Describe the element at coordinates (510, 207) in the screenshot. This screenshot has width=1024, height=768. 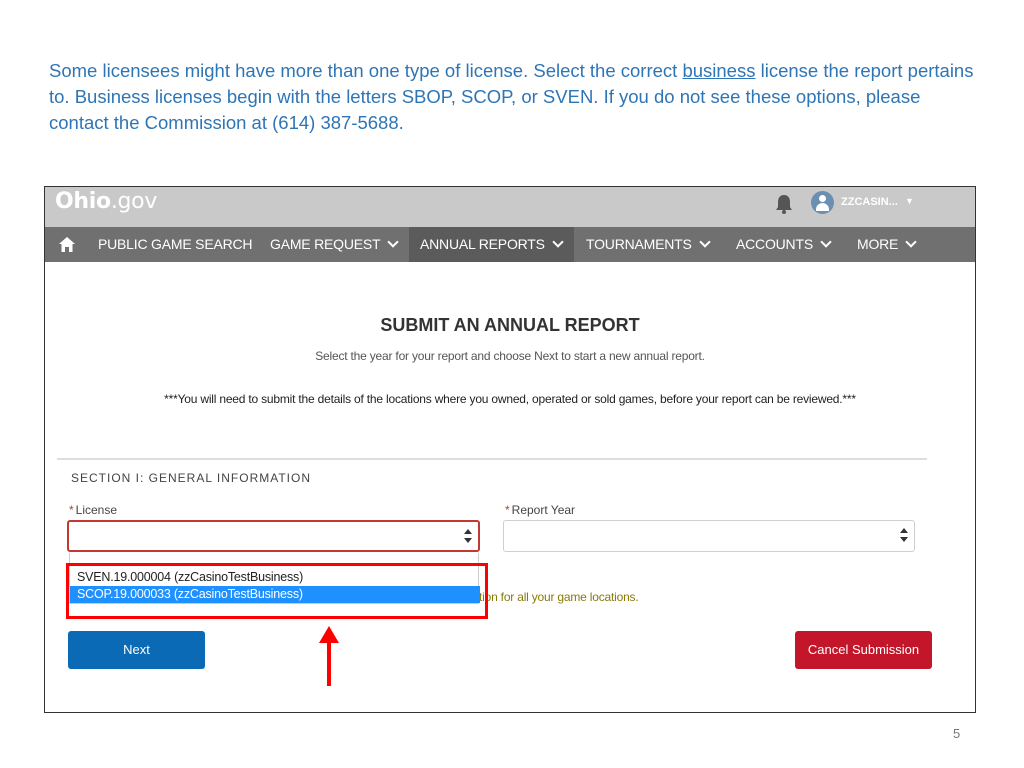
I see `top-bar: Ohio.gov ZZCASIN... ▼` at that location.